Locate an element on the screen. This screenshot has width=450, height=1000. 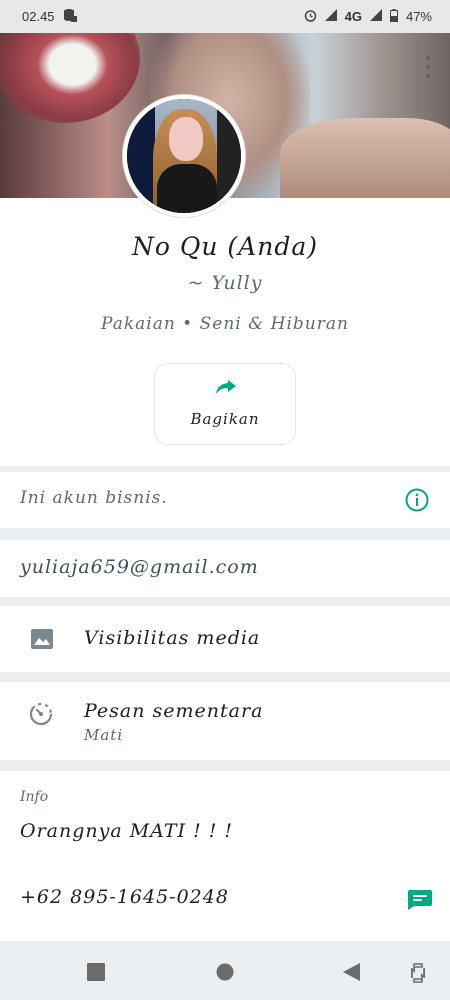
share-label: Bagikan is located at coordinates (225, 419).